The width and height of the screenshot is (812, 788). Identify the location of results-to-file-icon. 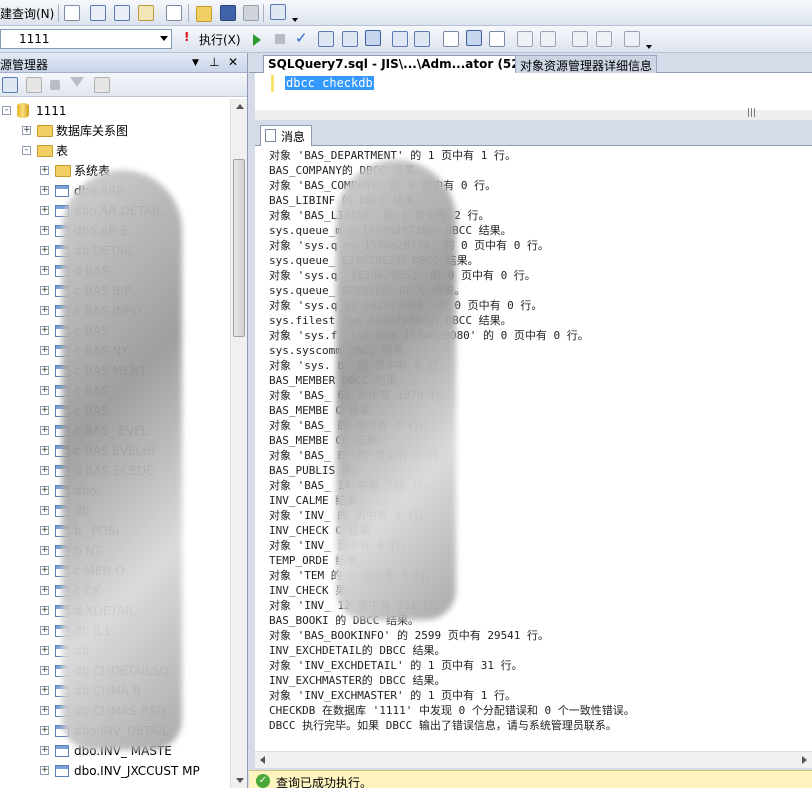
(497, 39).